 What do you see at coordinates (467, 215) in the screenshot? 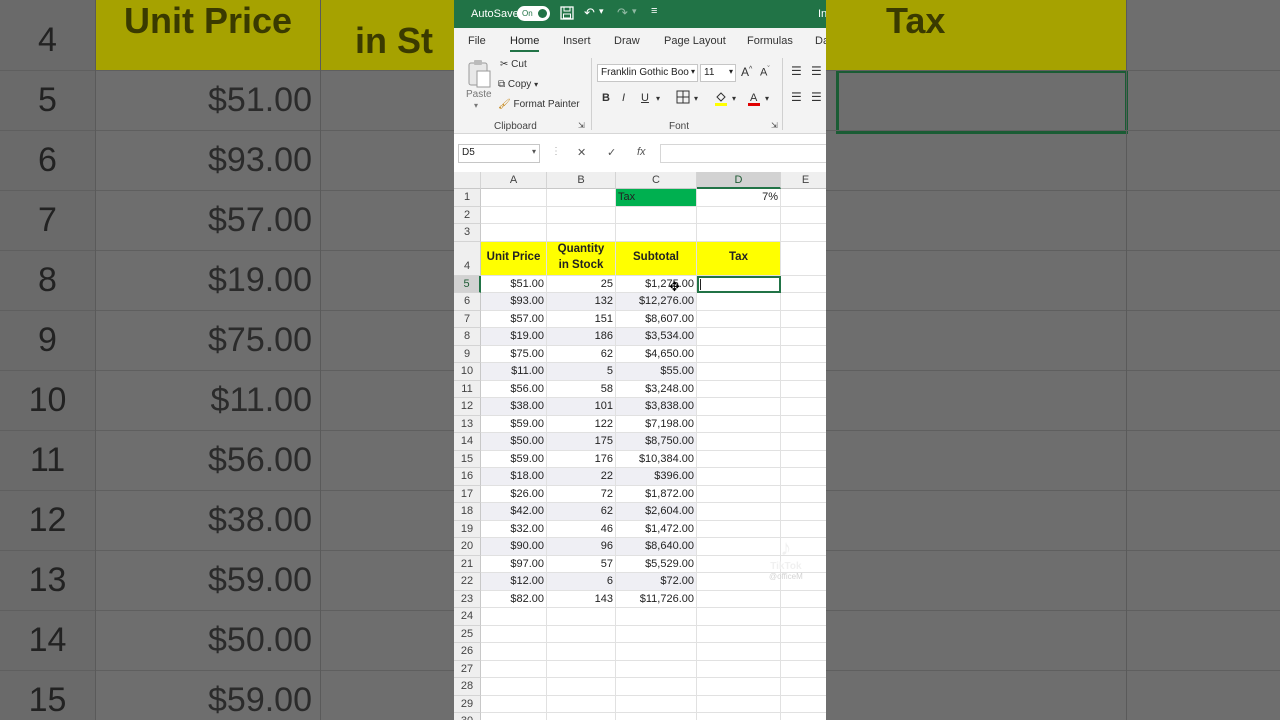
I see `row-header-2: 2` at bounding box center [467, 215].